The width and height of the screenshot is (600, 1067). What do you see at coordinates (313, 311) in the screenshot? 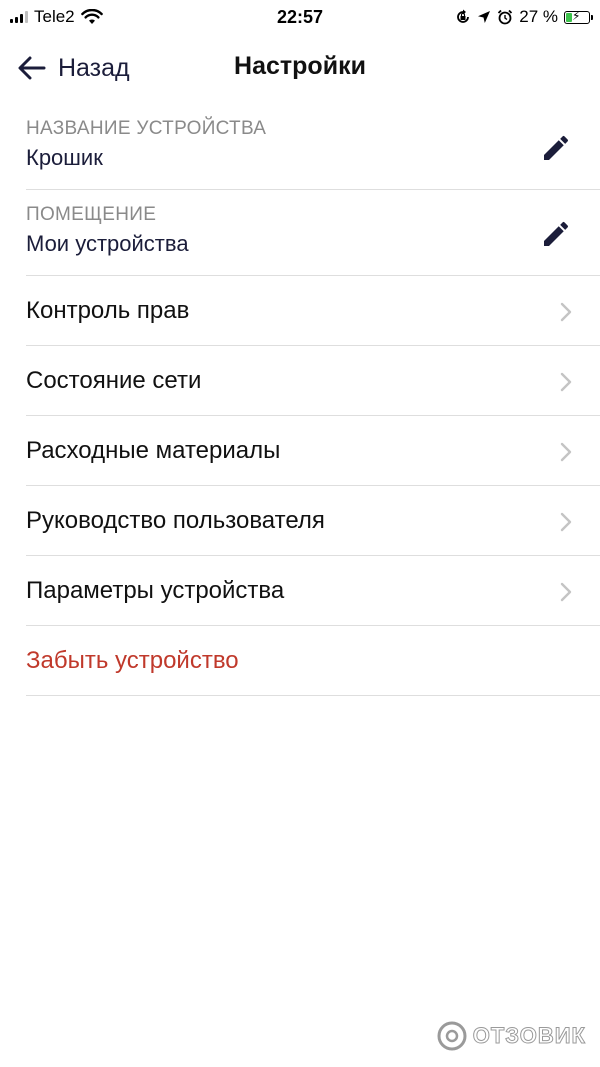
I see `menu-item-rights-control: Контроль прав` at bounding box center [313, 311].